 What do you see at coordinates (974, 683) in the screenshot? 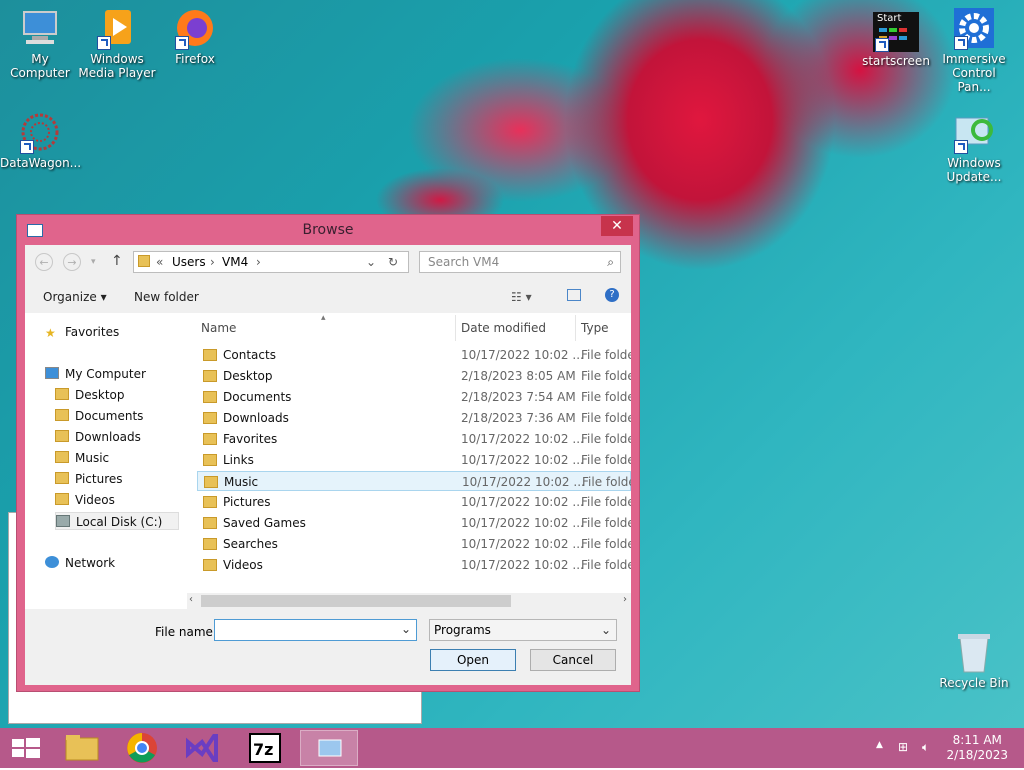
I see `desktop-icon-label: Recycle Bin` at bounding box center [974, 683].